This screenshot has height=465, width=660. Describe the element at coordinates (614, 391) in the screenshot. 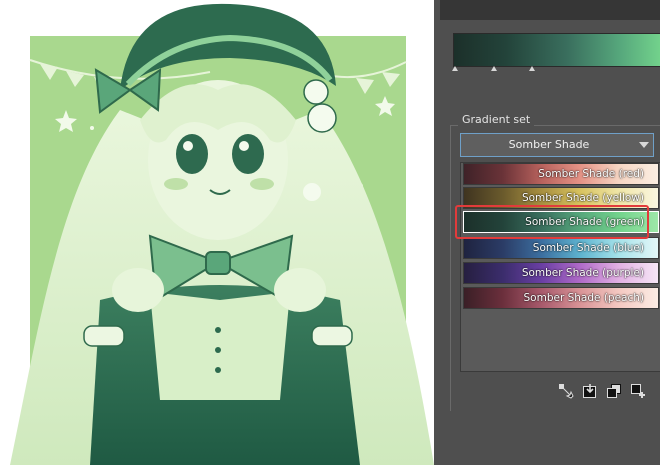

I see `duplicate-gradient-icon` at that location.